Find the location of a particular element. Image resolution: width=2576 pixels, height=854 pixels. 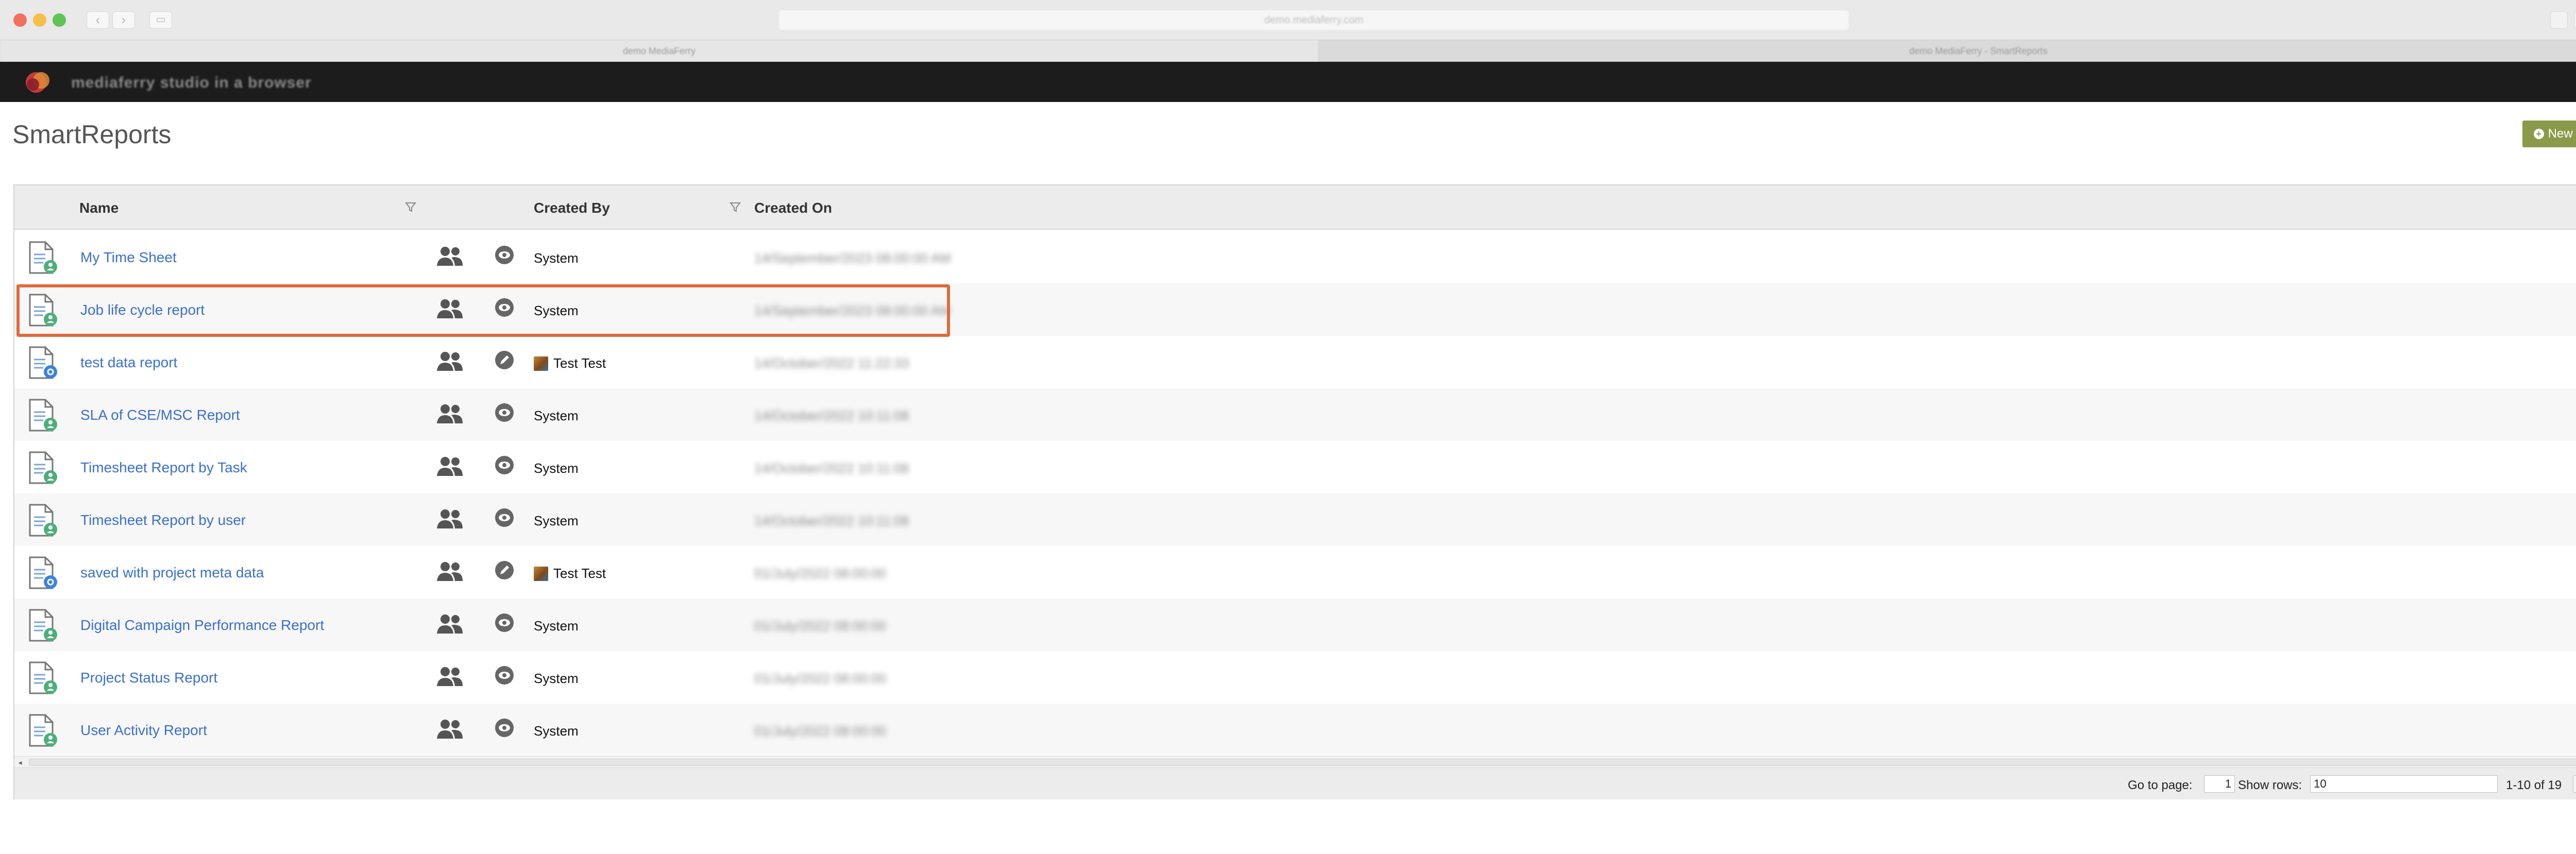

report-name-link: test data report is located at coordinates (128, 362).